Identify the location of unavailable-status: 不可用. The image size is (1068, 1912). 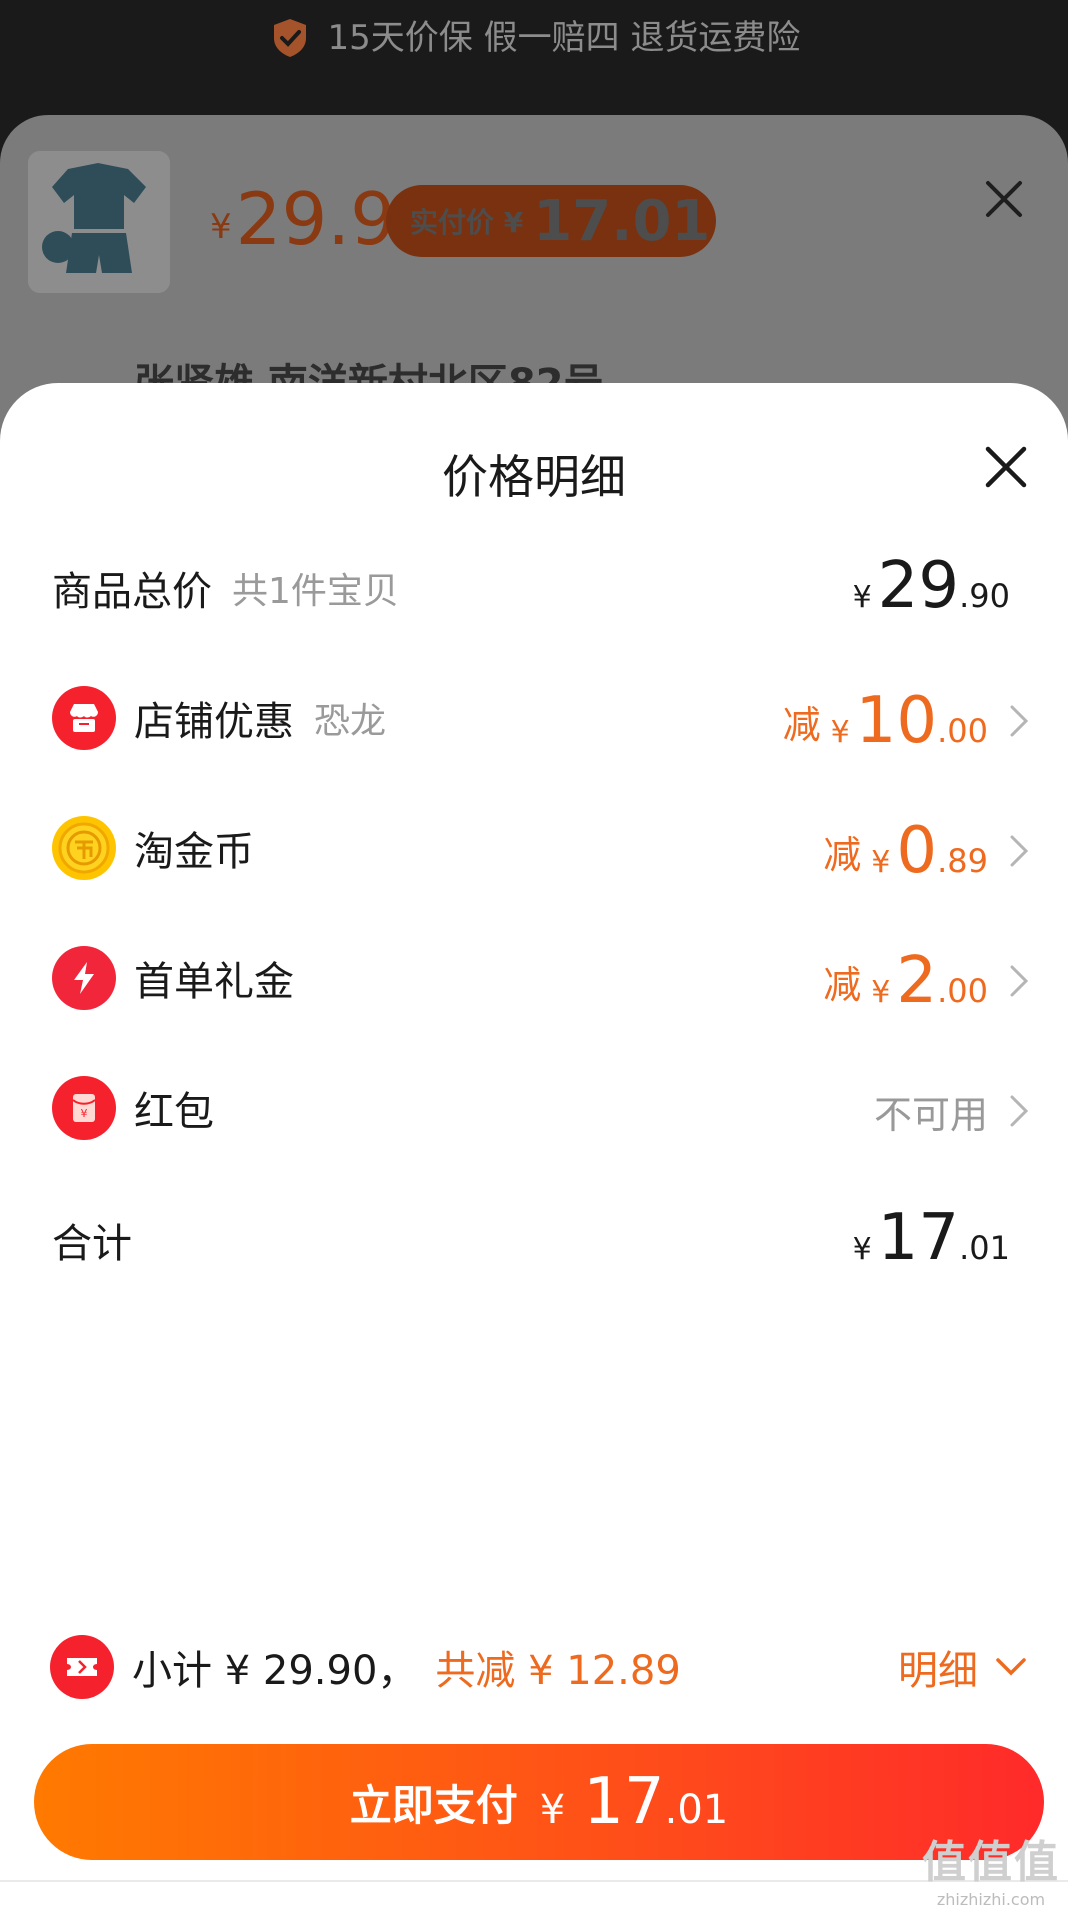
(930, 1114).